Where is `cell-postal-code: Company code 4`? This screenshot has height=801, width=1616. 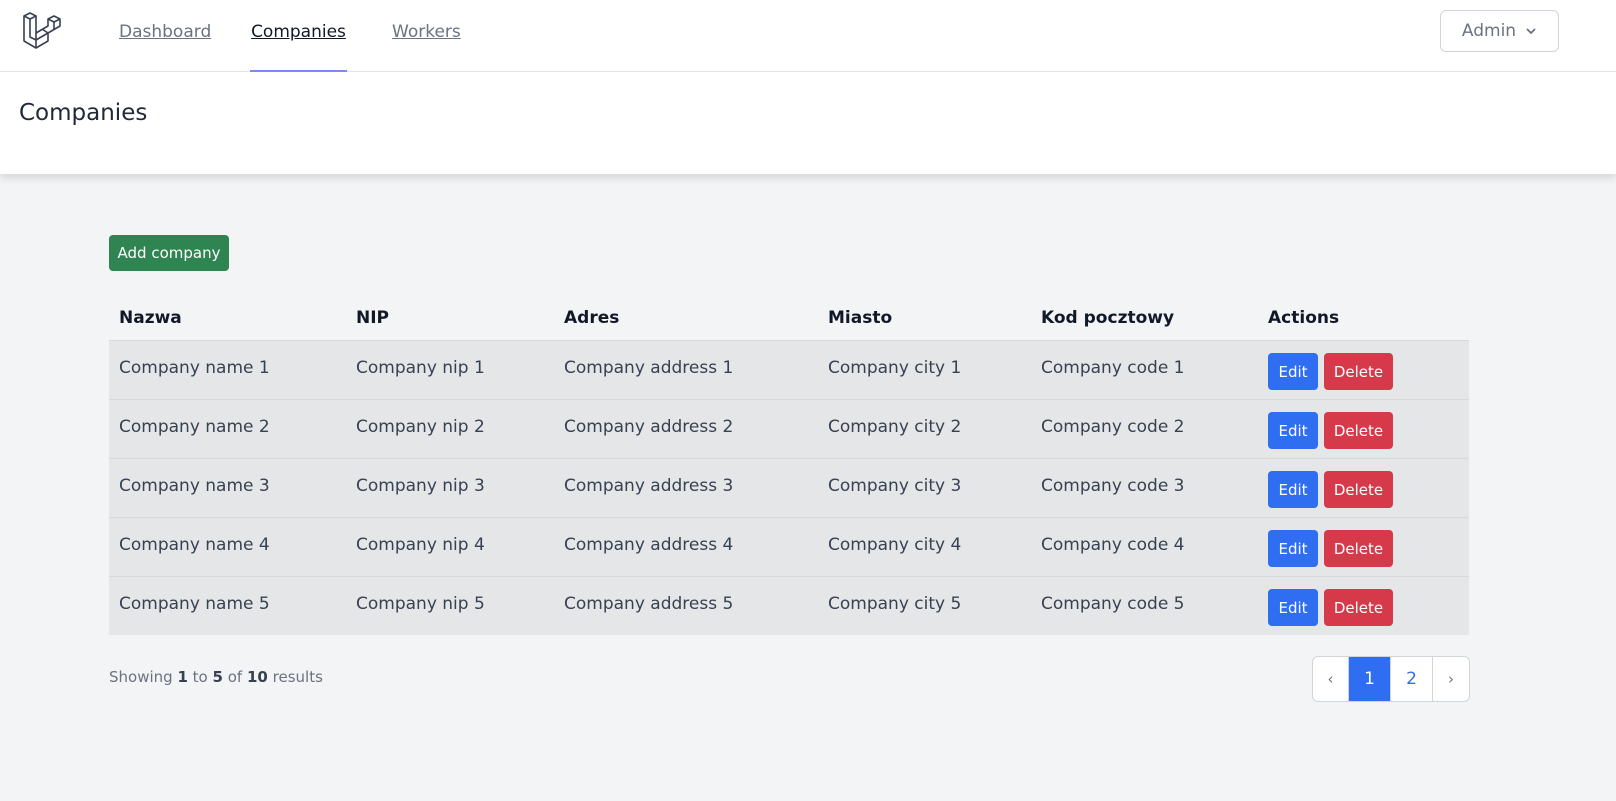 cell-postal-code: Company code 4 is located at coordinates (1113, 545).